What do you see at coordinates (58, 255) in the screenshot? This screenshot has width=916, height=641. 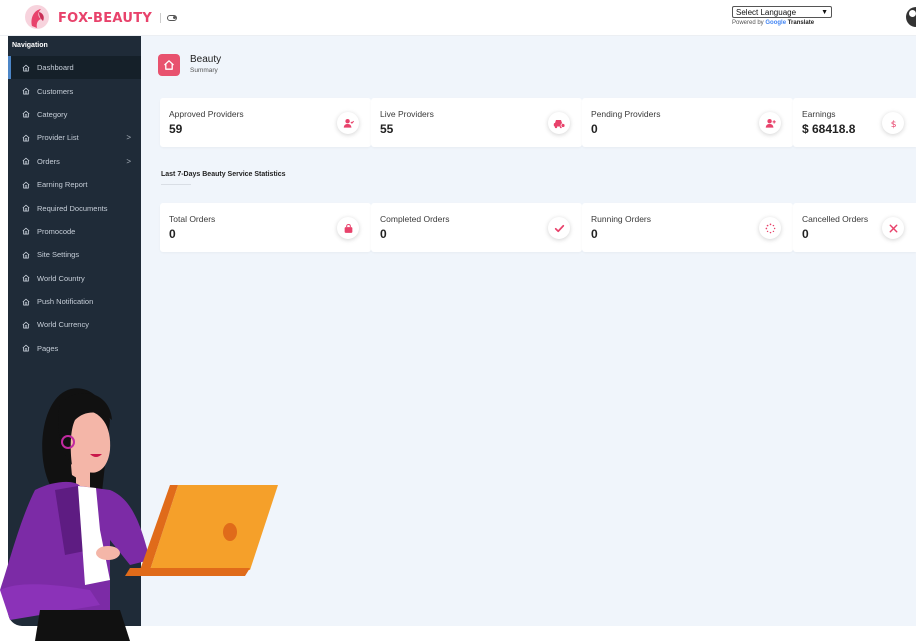 I see `sidebar-item-label: Site Settings` at bounding box center [58, 255].